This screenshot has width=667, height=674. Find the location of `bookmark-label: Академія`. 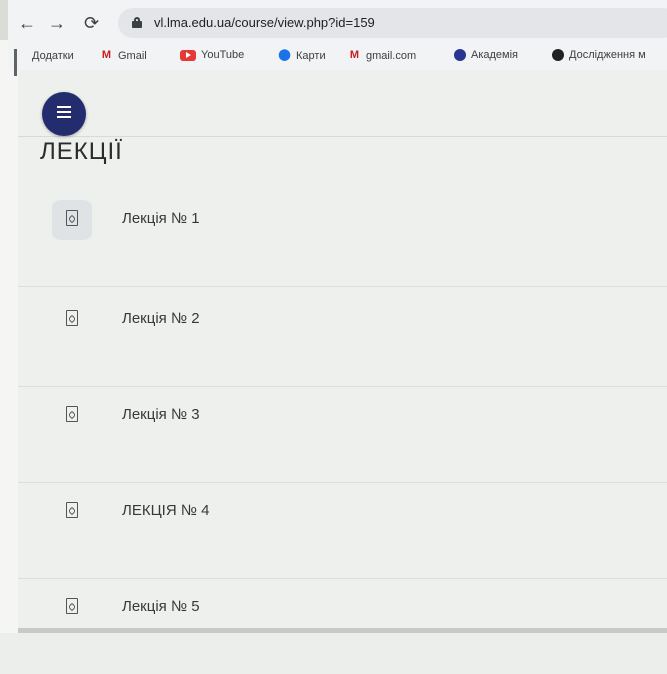

bookmark-label: Академія is located at coordinates (495, 55).